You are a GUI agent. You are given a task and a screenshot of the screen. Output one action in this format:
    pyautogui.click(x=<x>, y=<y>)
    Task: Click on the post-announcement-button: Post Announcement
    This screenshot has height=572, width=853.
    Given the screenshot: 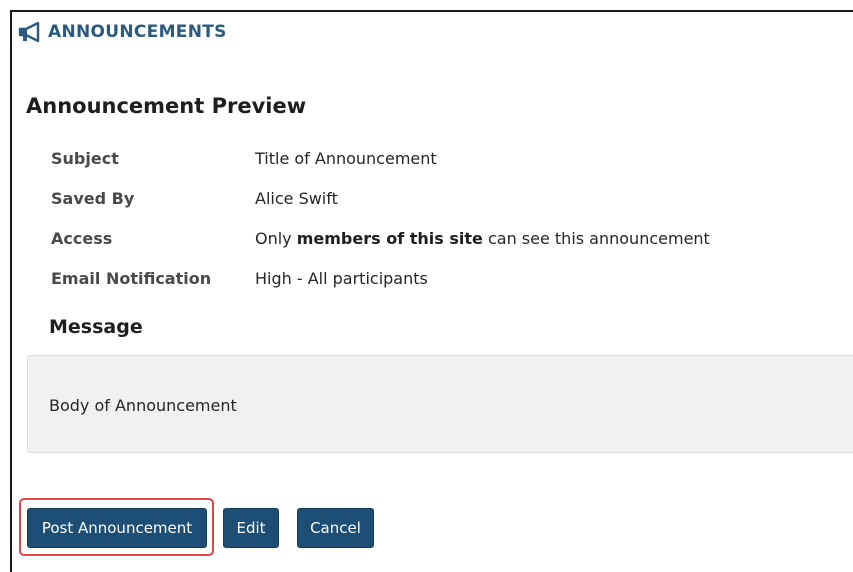 What is the action you would take?
    pyautogui.click(x=117, y=528)
    